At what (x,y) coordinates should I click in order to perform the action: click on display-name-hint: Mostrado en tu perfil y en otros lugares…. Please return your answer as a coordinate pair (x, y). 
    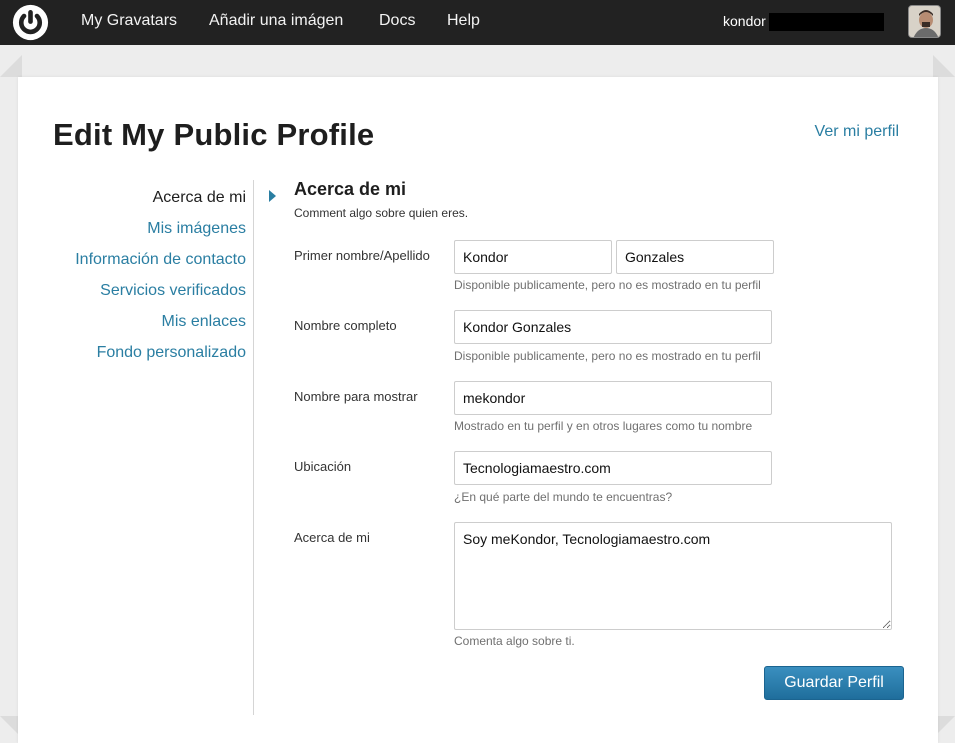
    Looking at the image, I should click on (603, 426).